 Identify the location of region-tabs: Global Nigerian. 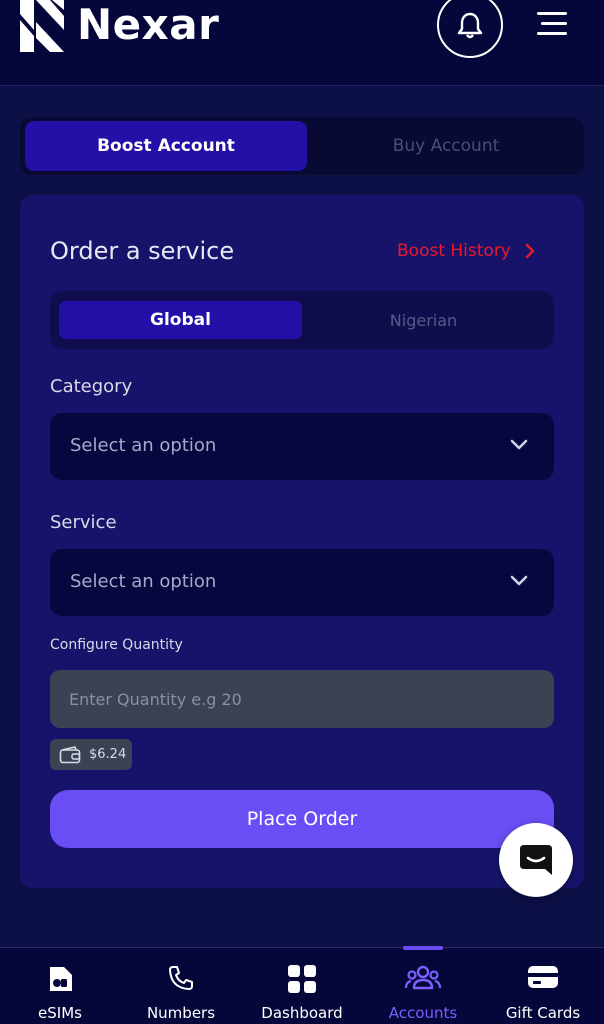
(302, 320).